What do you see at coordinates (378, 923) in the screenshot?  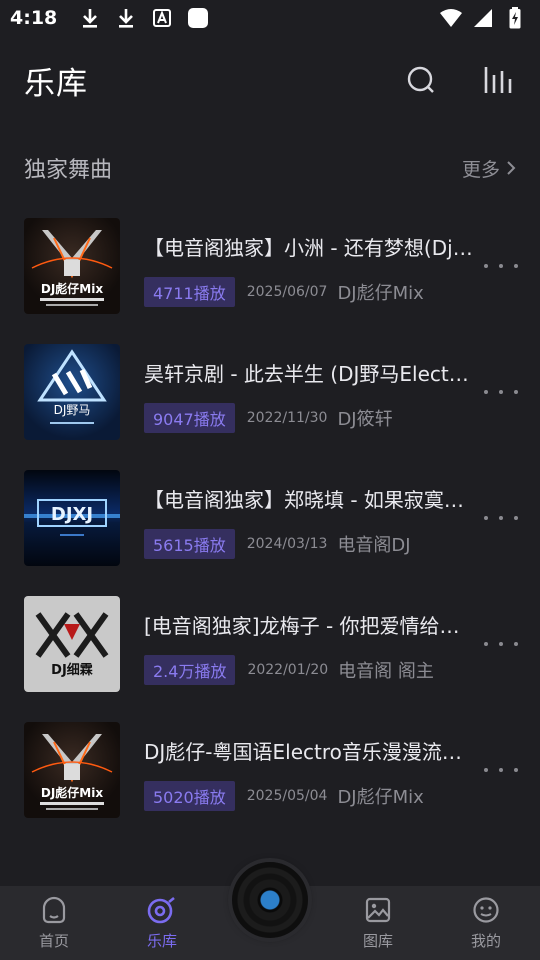 I see `nav-gallery: 图库` at bounding box center [378, 923].